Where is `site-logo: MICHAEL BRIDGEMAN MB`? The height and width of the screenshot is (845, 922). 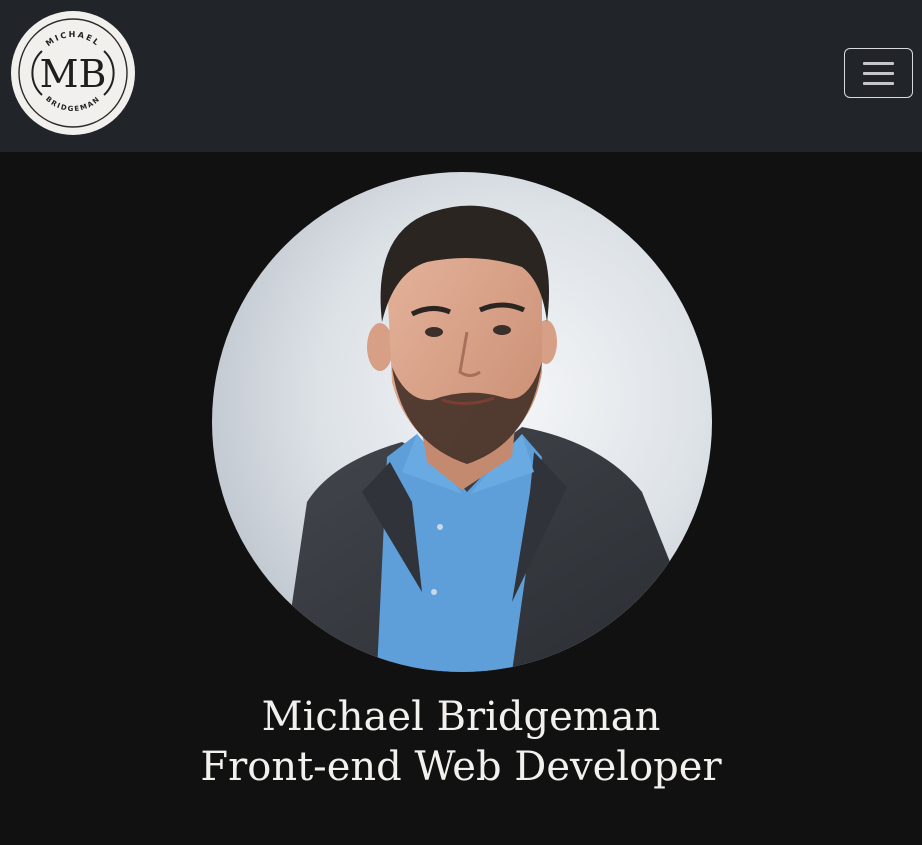
site-logo: MICHAEL BRIDGEMAN MB is located at coordinates (73, 73).